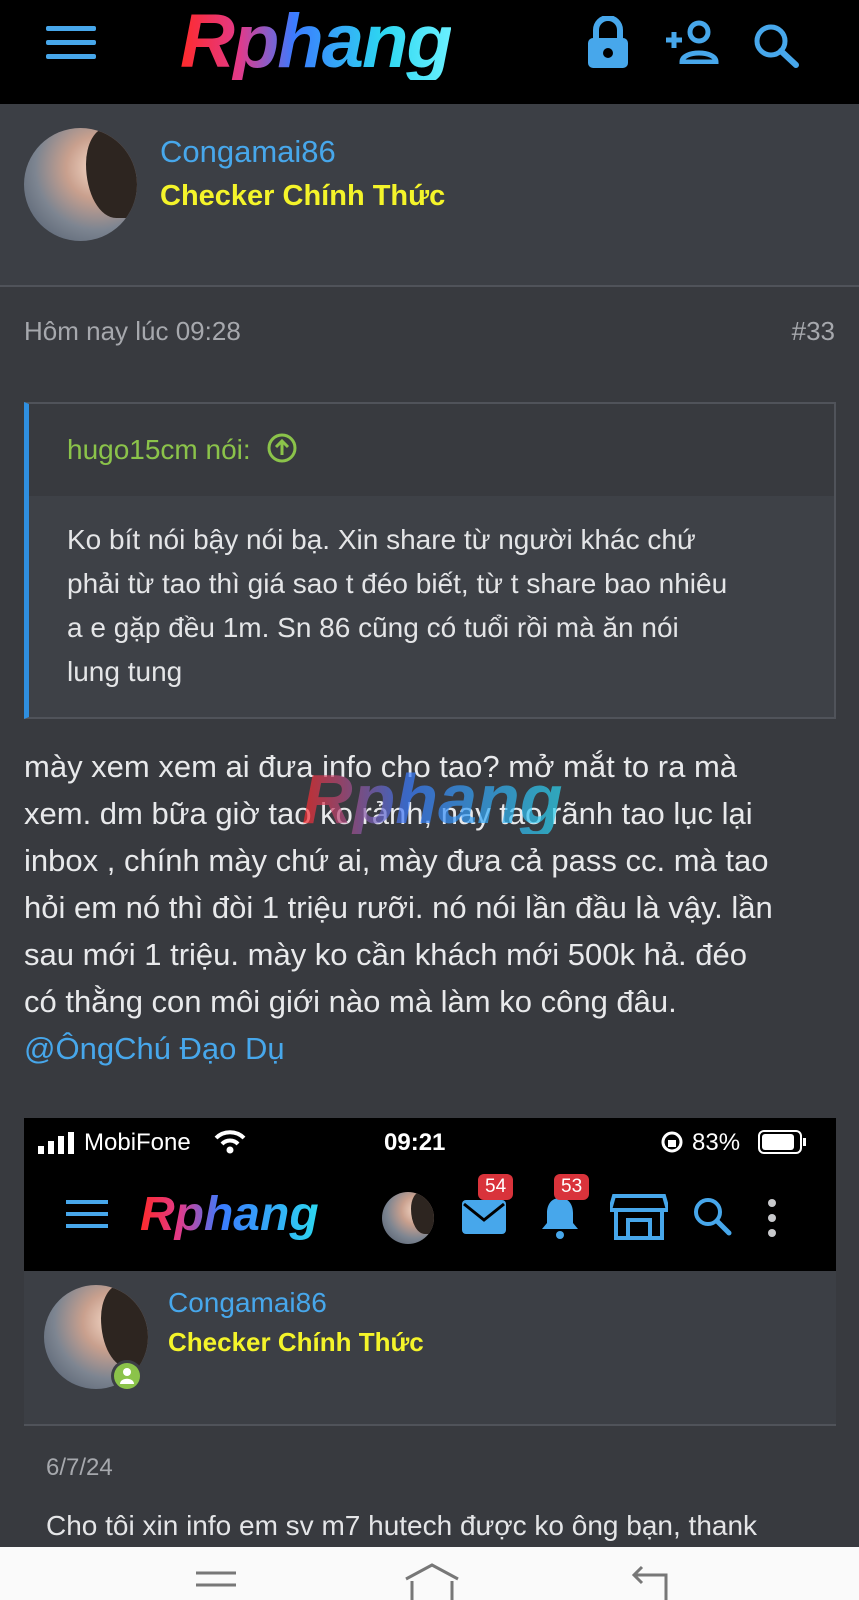 Image resolution: width=859 pixels, height=1600 pixels. What do you see at coordinates (282, 451) in the screenshot?
I see `arrow-up-circle-icon` at bounding box center [282, 451].